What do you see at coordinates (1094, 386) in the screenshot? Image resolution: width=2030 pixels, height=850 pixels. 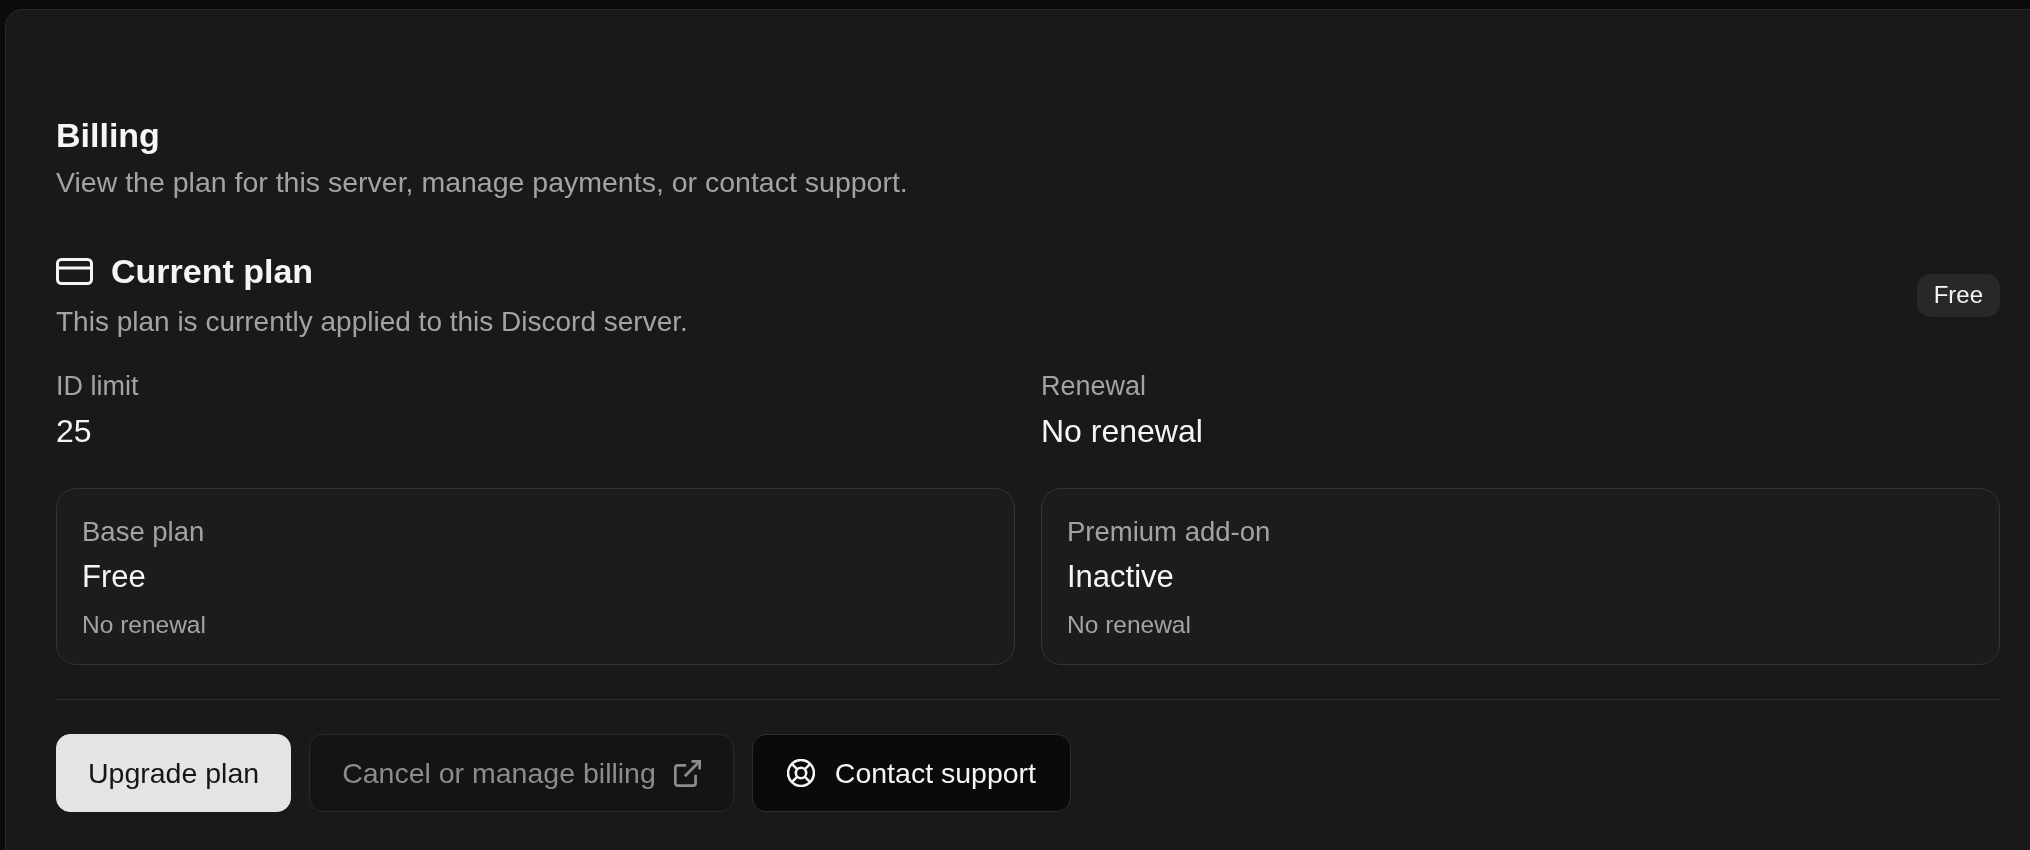 I see `field-label: Renewal` at bounding box center [1094, 386].